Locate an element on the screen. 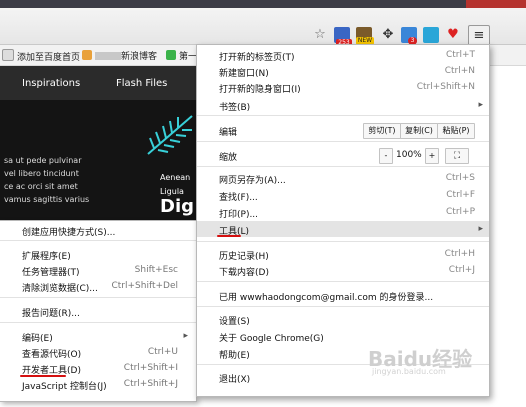 The width and height of the screenshot is (526, 407). copy-button: 复制(C) is located at coordinates (419, 131).